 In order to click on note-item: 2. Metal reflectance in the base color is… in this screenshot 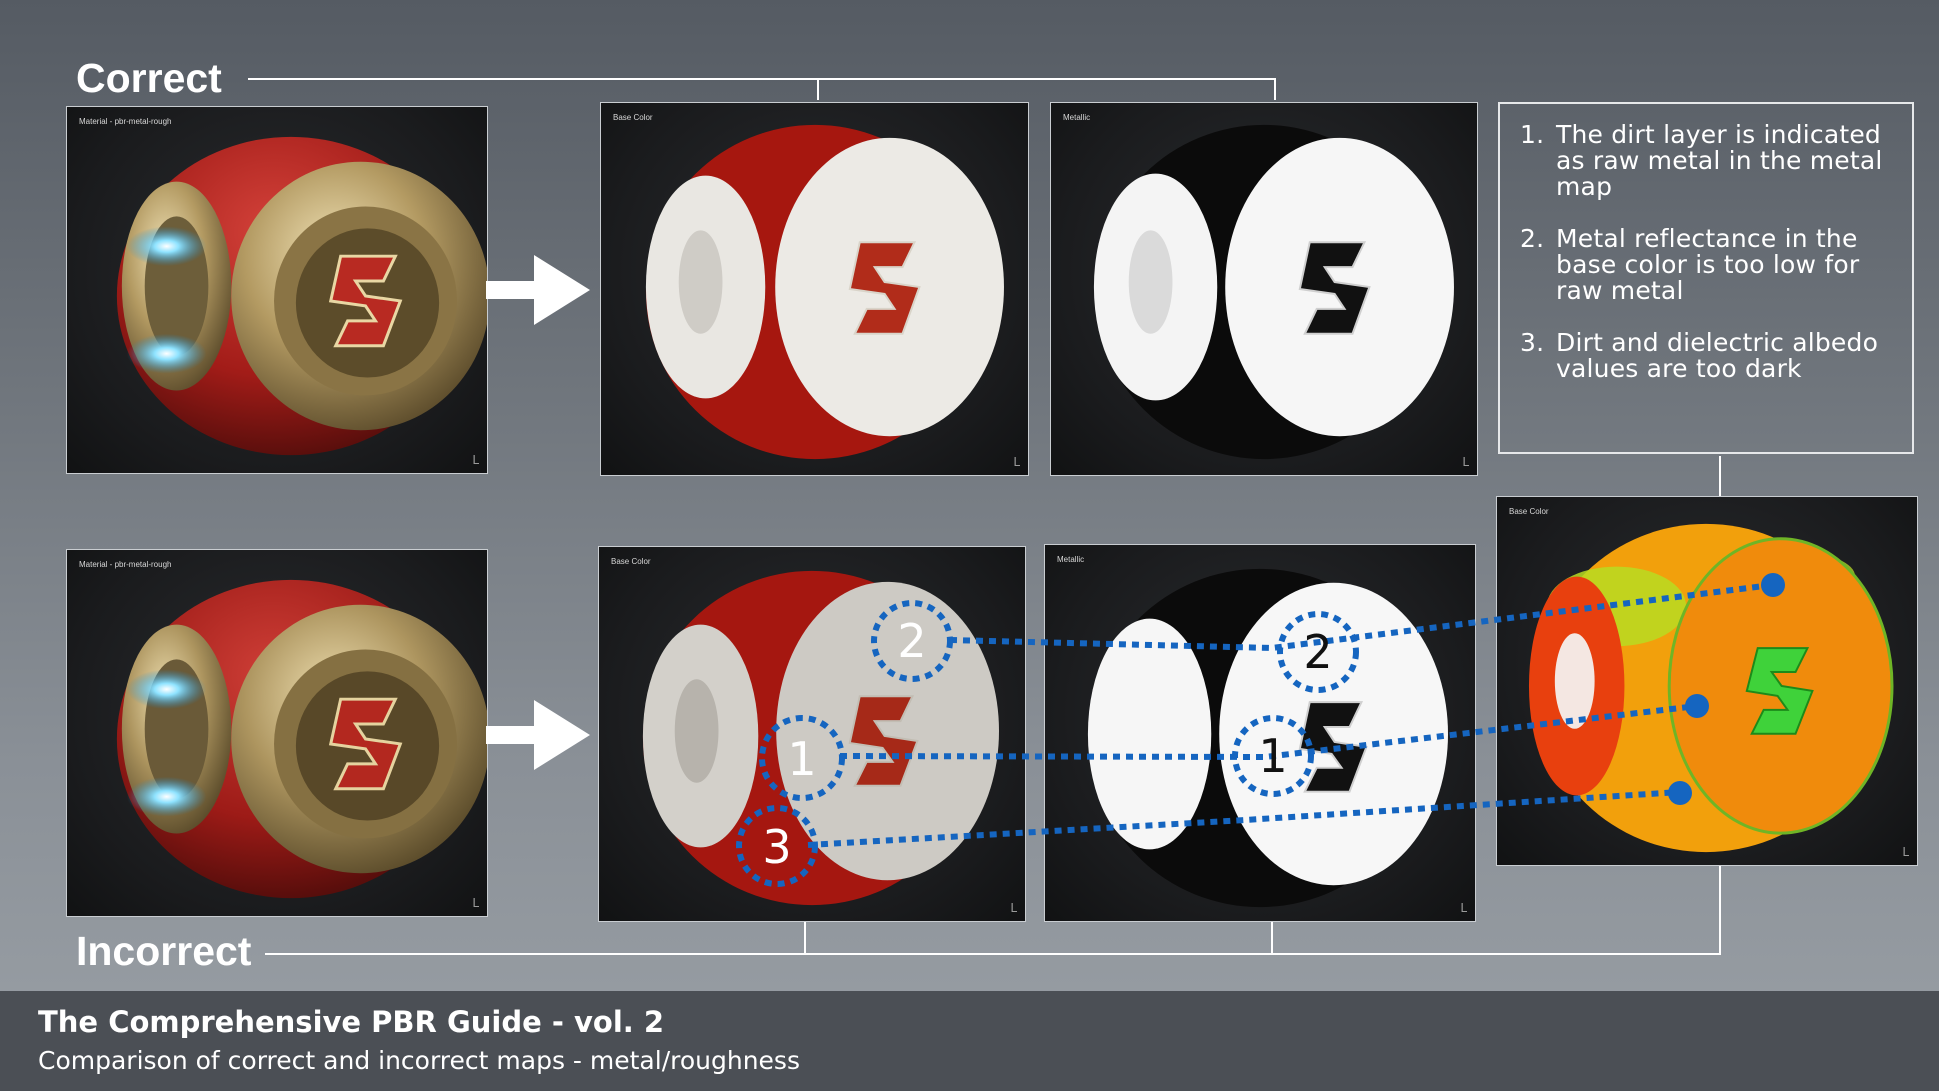, I will do `click(1706, 265)`.